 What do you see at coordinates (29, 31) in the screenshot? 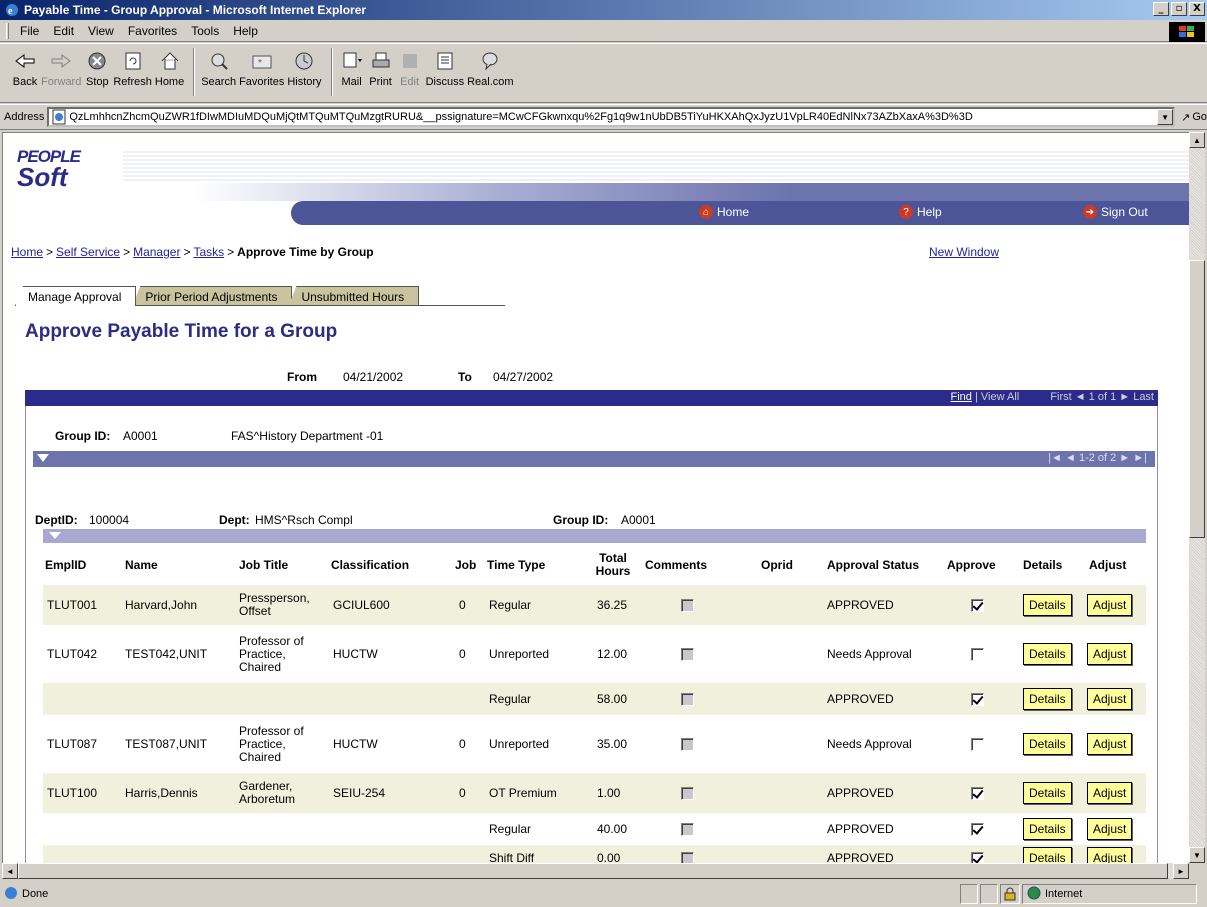
I see `menu-file: File` at bounding box center [29, 31].